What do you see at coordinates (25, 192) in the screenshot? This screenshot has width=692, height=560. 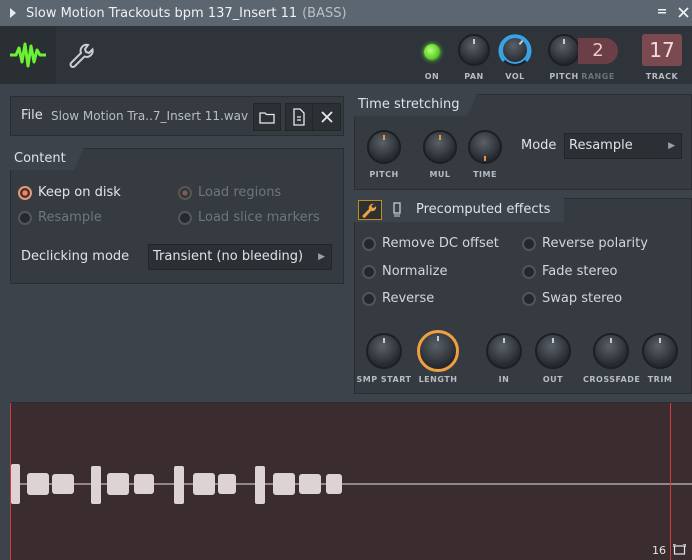 I see `radio-on-icon` at bounding box center [25, 192].